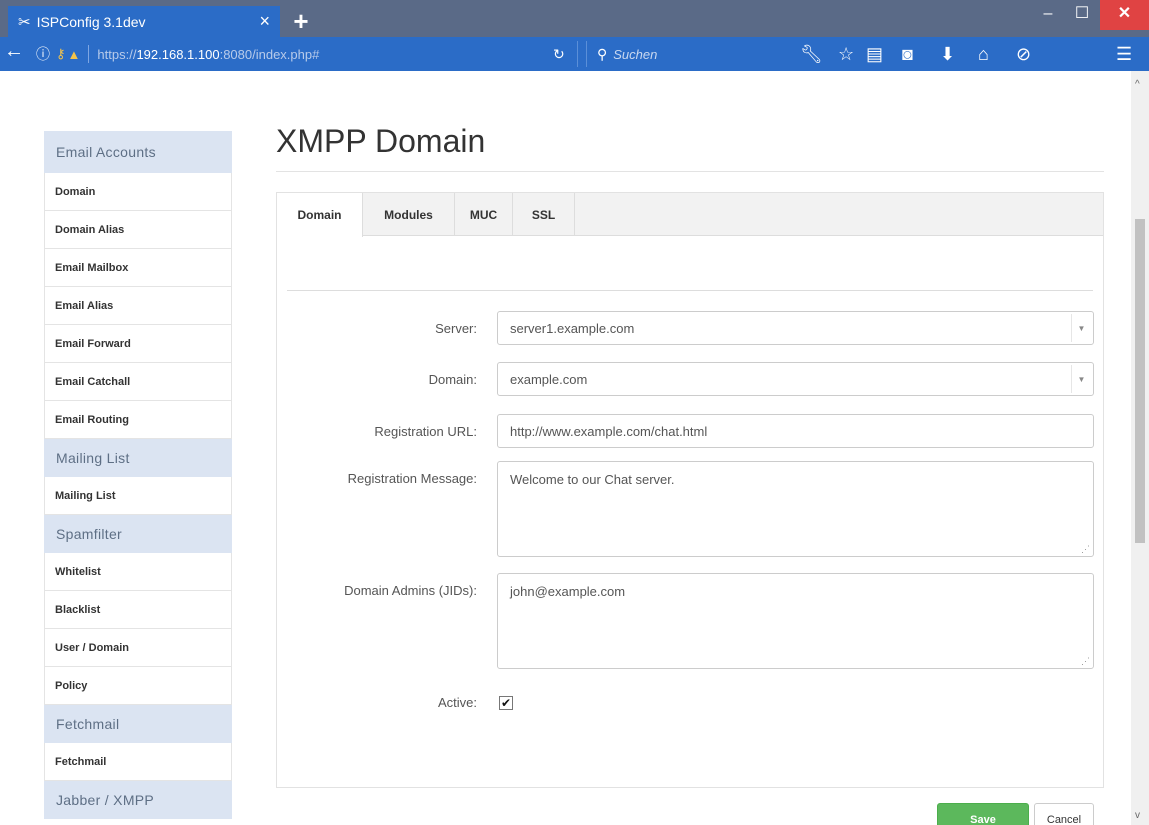  Describe the element at coordinates (690, 290) in the screenshot. I see `form-divider` at that location.